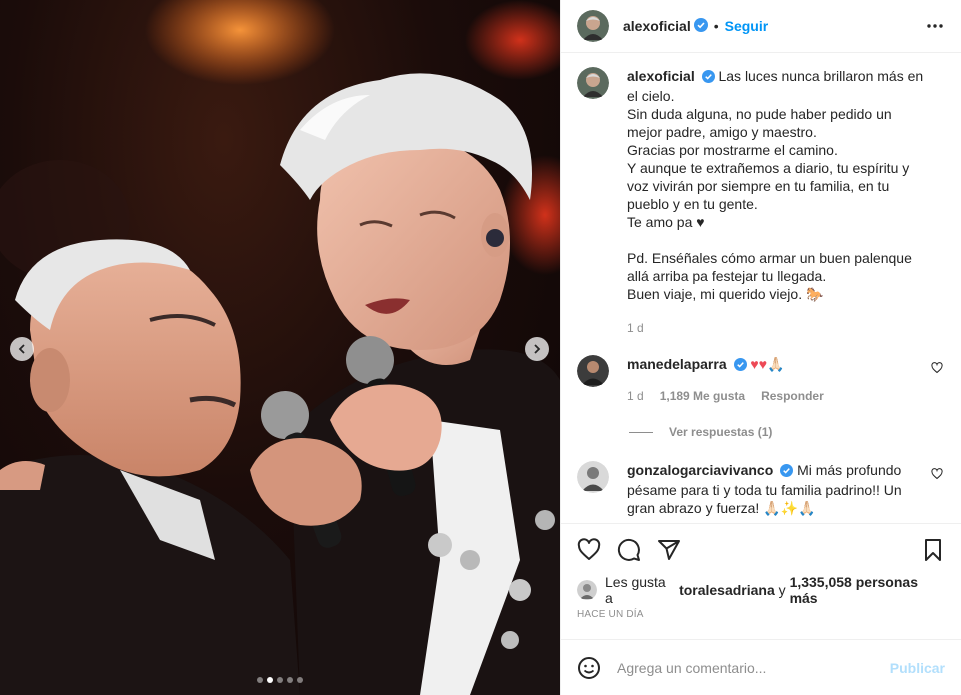 This screenshot has width=961, height=695. What do you see at coordinates (677, 364) in the screenshot?
I see `comment-username: manedelaparra` at bounding box center [677, 364].